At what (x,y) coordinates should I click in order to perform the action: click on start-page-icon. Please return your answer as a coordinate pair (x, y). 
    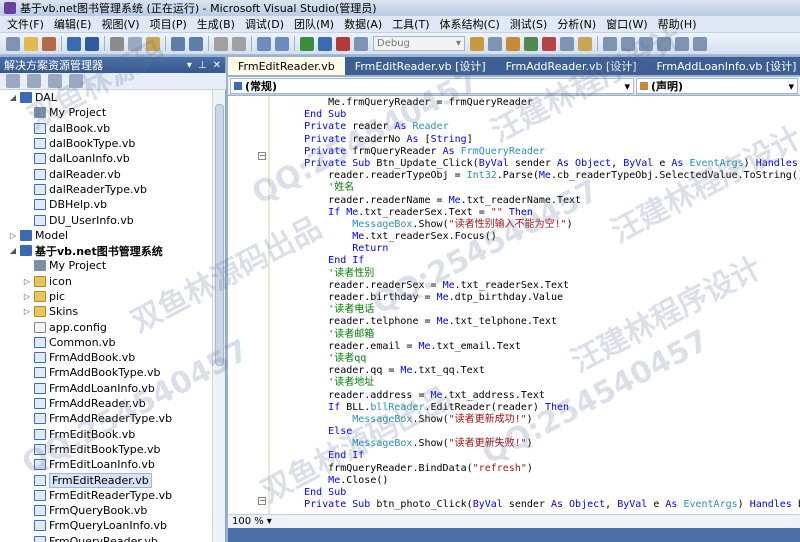
    Looking at the image, I should click on (567, 43).